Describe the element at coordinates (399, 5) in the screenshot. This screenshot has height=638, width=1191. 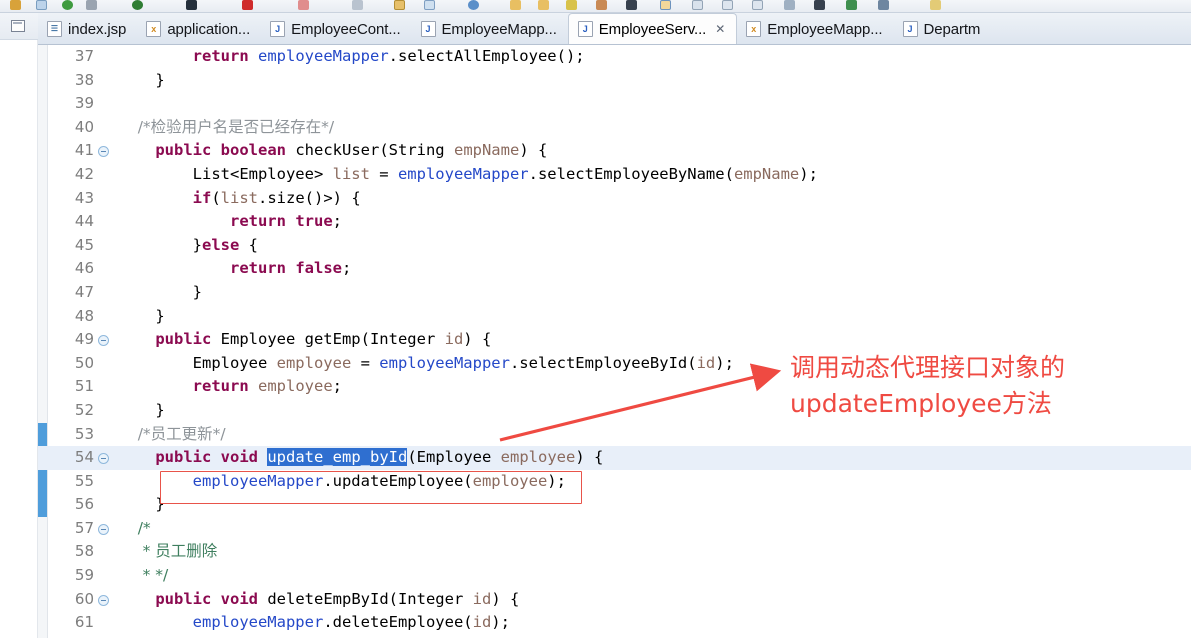
I see `new-folder-icon` at that location.